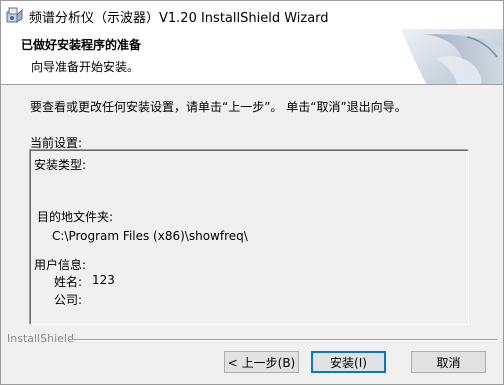  What do you see at coordinates (75, 217) in the screenshot?
I see `destination-folder-label: 目的地文件夹:` at bounding box center [75, 217].